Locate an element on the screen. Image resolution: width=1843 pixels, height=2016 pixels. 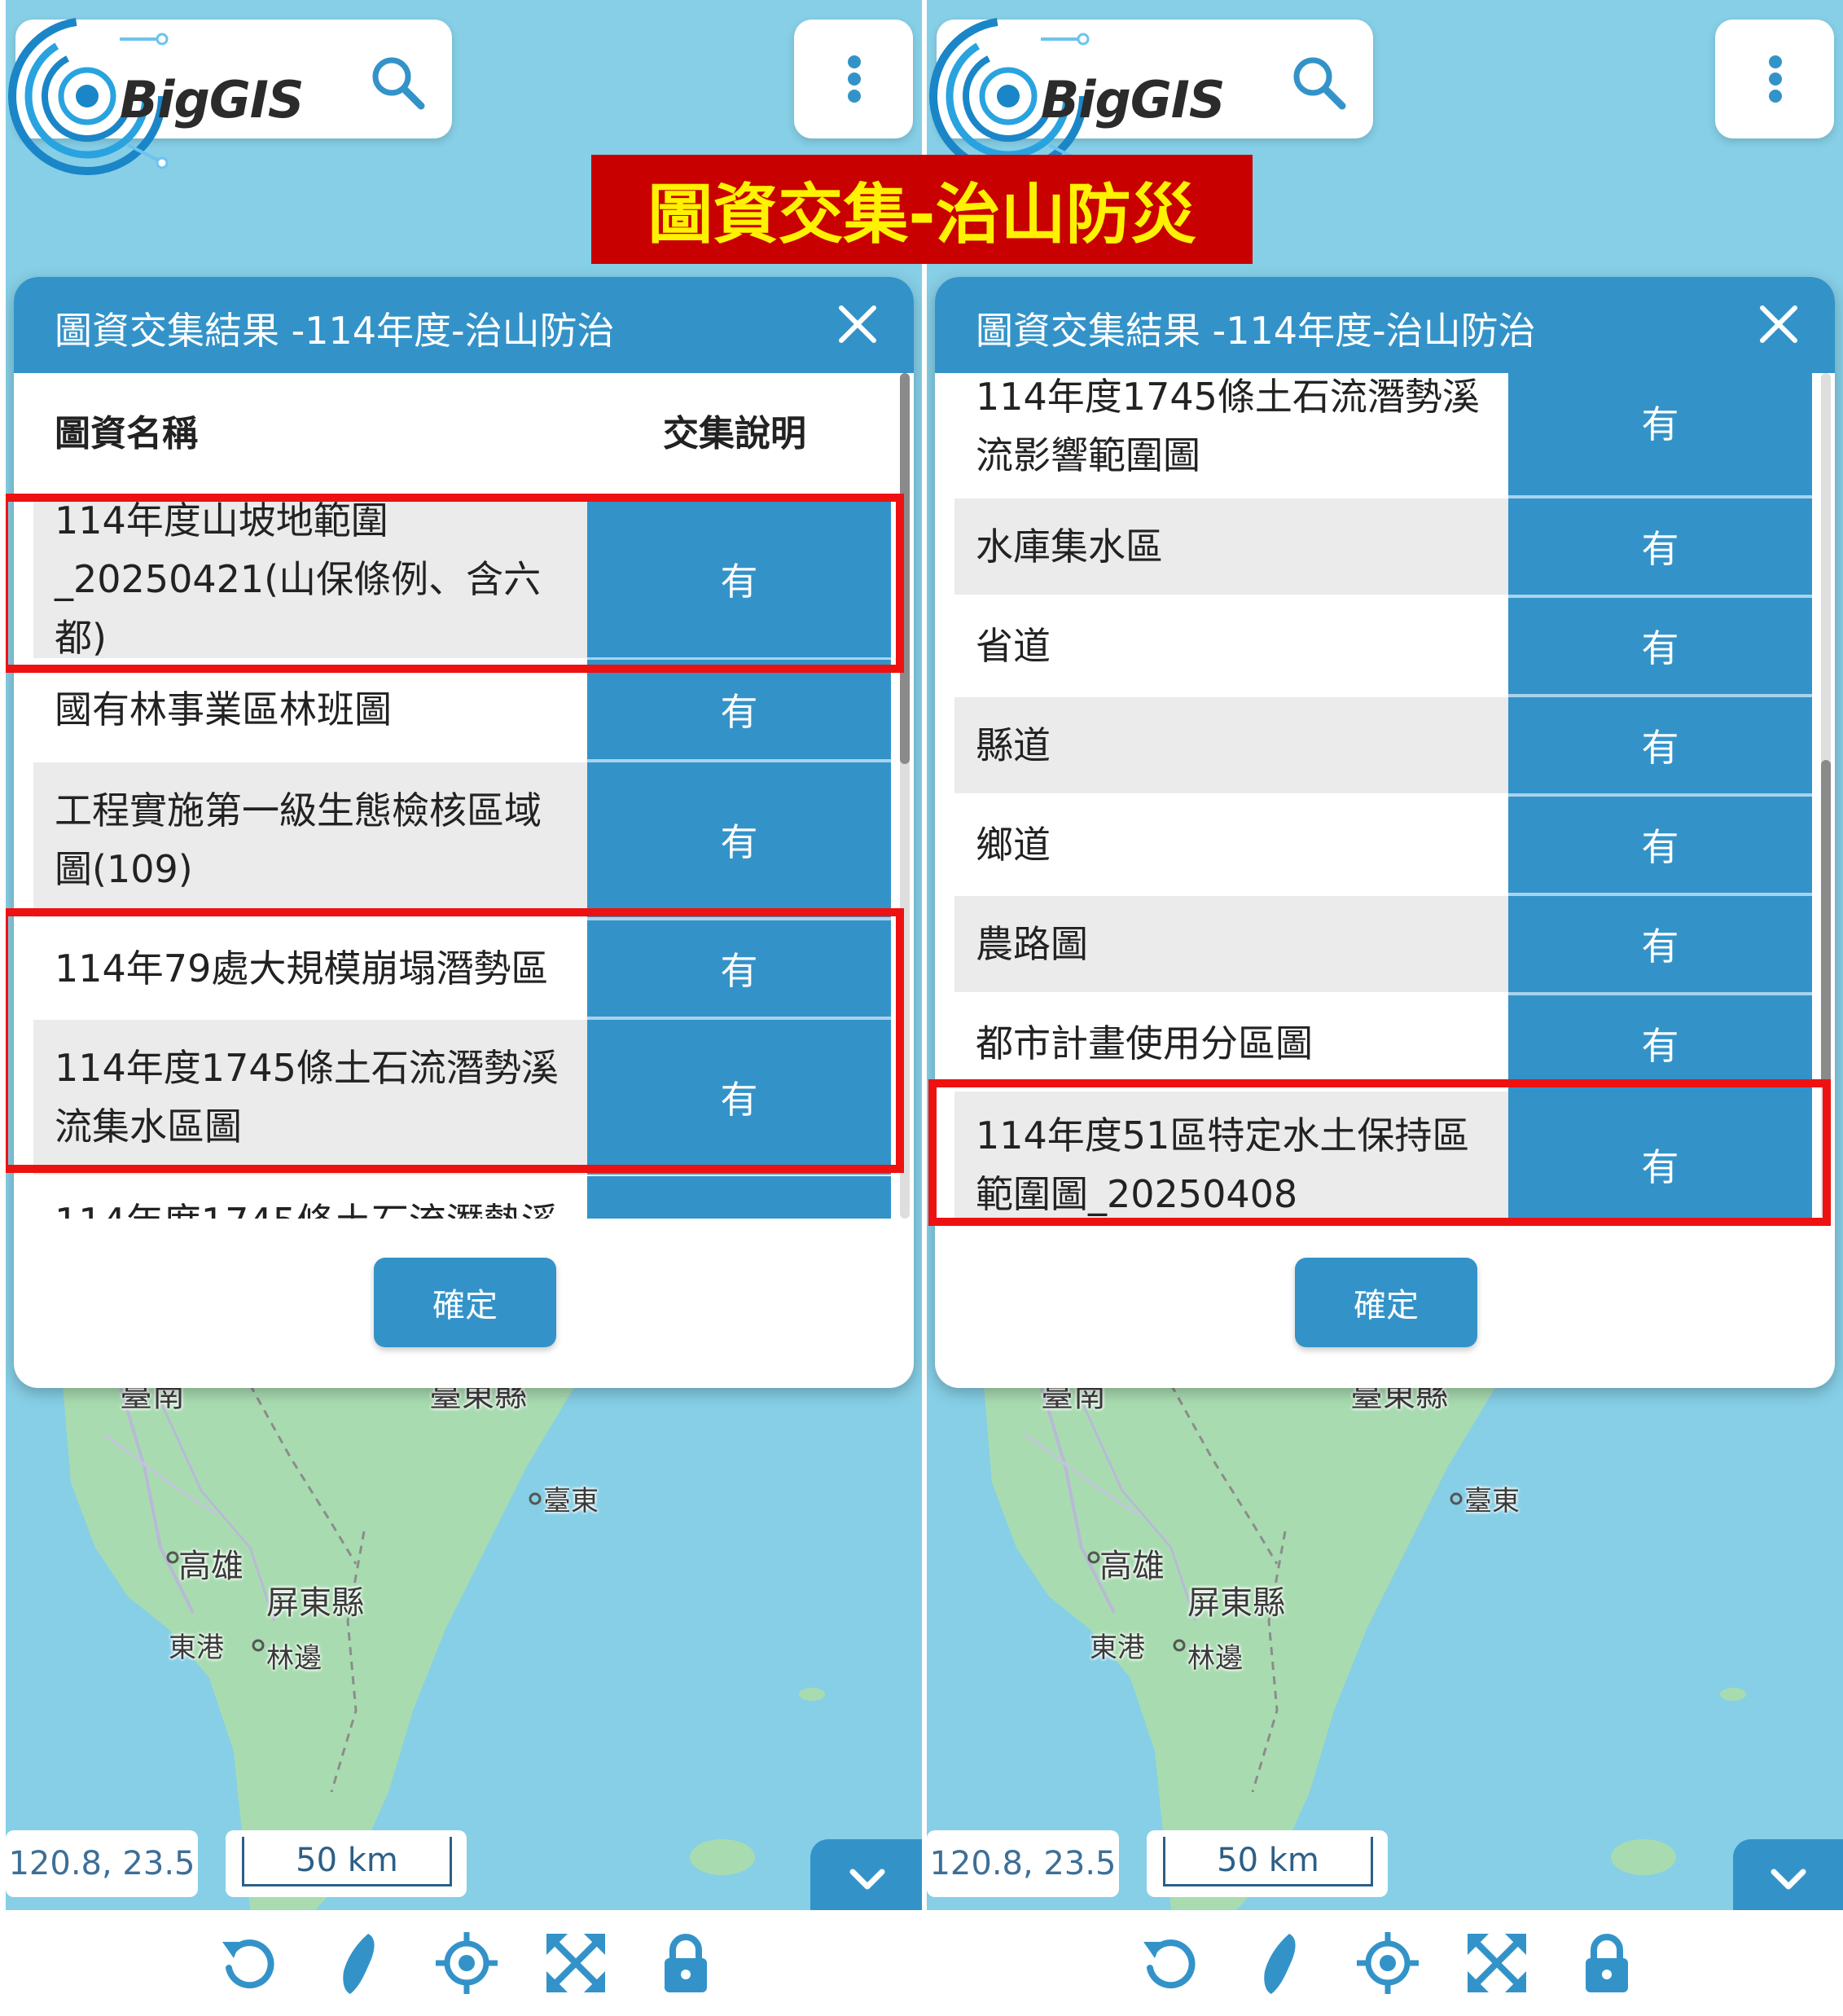
table-row: 鄉道 有 is located at coordinates (1383, 845).